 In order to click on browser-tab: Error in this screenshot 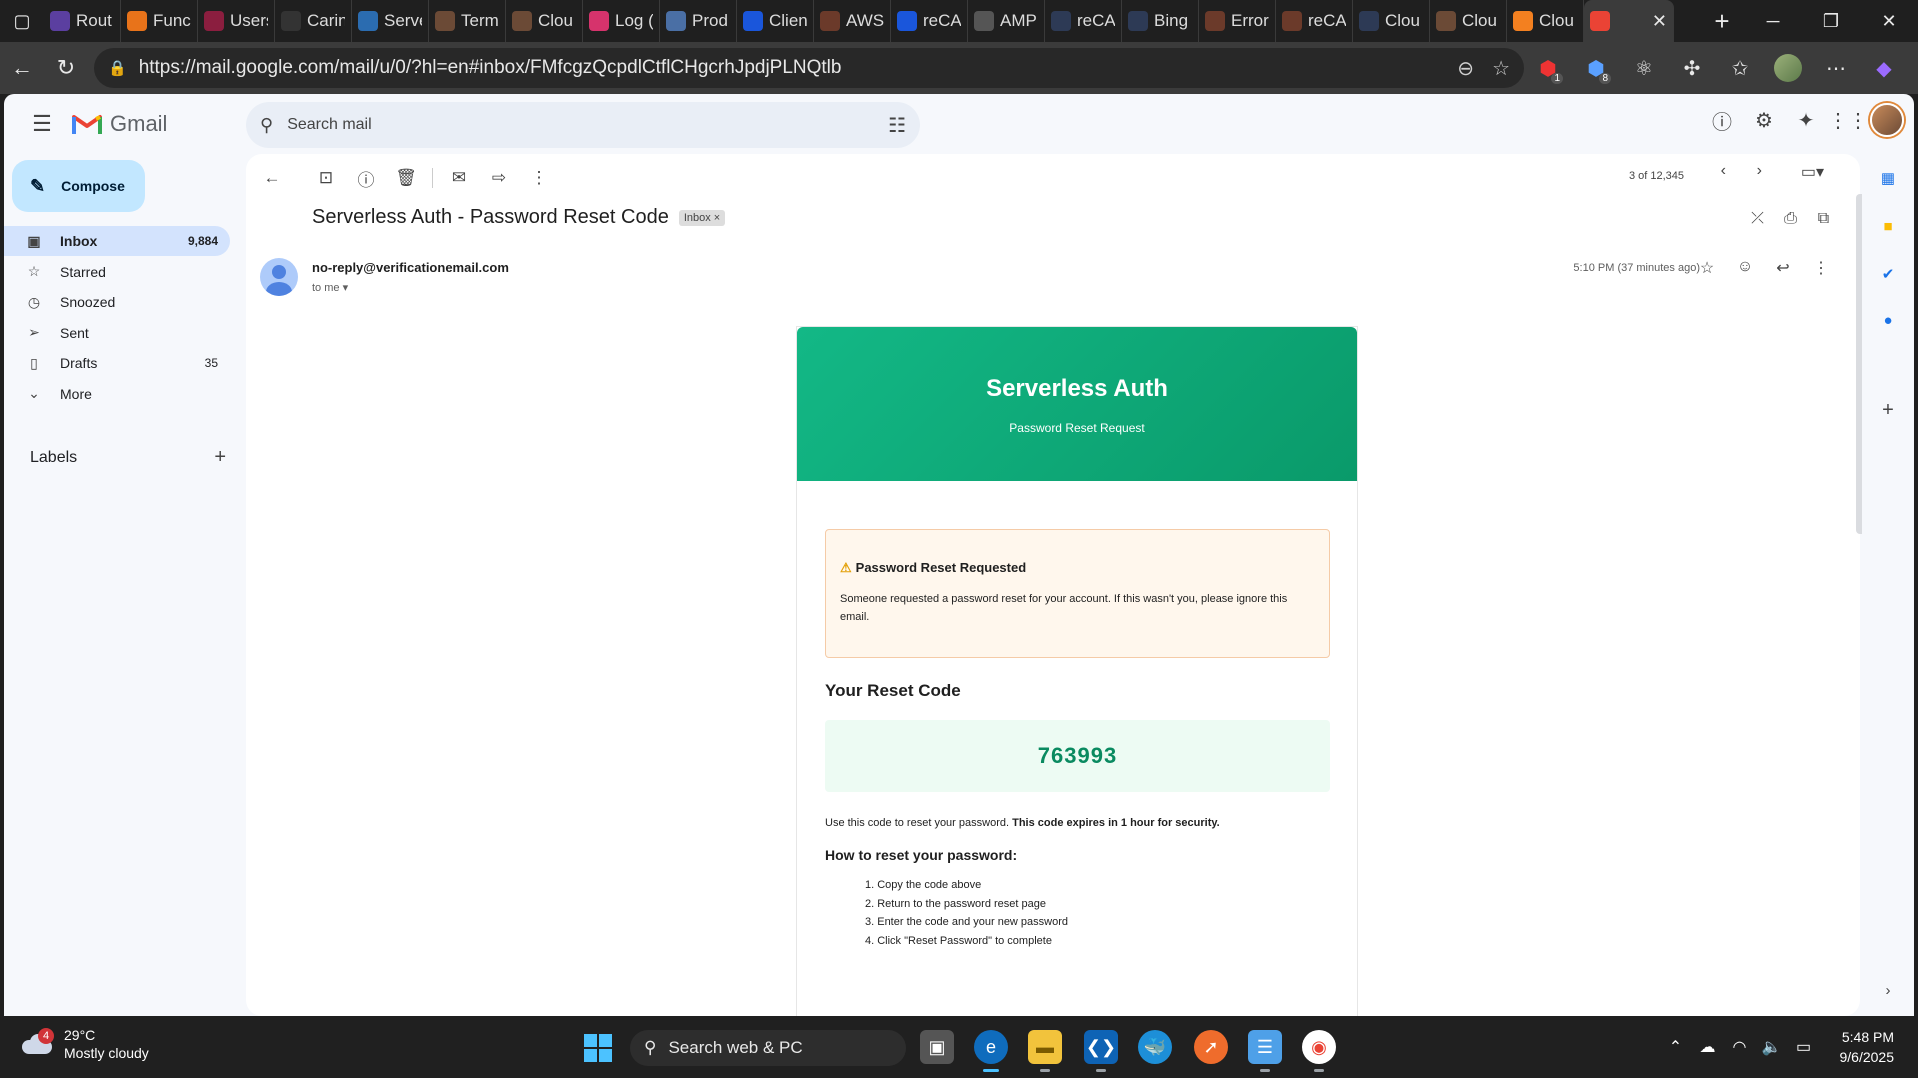, I will do `click(1237, 21)`.